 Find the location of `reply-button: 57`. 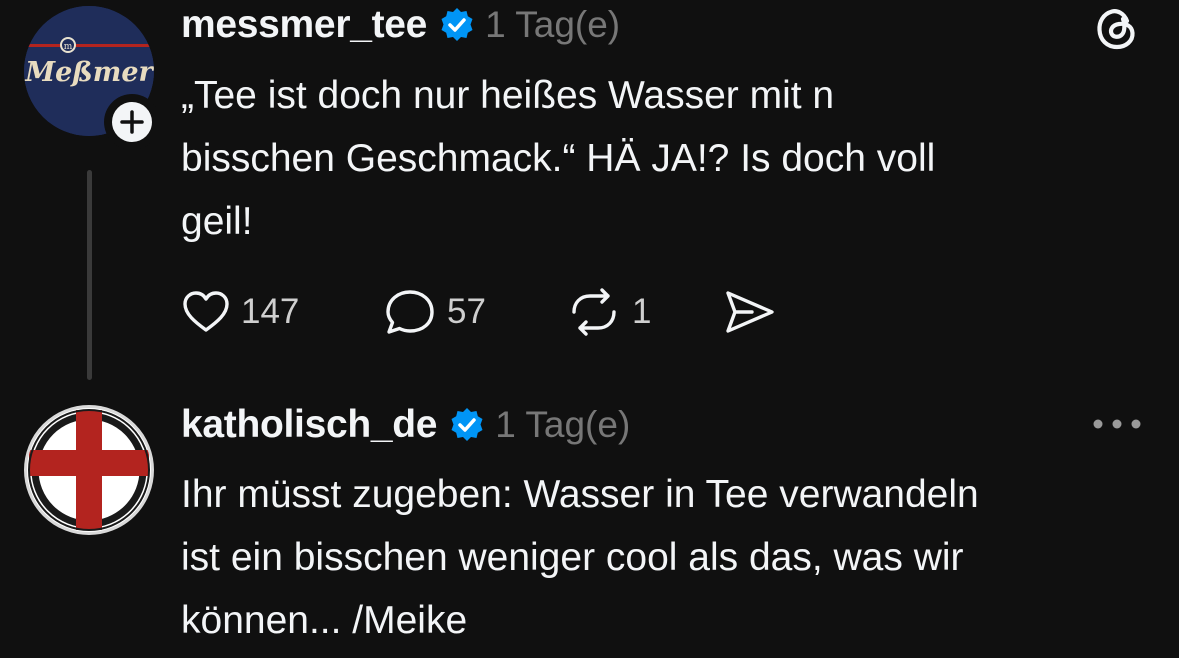

reply-button: 57 is located at coordinates (434, 312).